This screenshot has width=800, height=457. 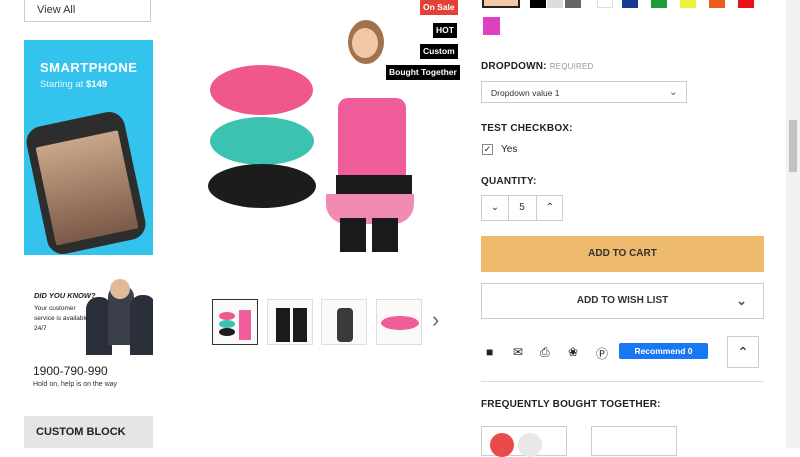 What do you see at coordinates (545, 352) in the screenshot?
I see `print-icon: ⎙` at bounding box center [545, 352].